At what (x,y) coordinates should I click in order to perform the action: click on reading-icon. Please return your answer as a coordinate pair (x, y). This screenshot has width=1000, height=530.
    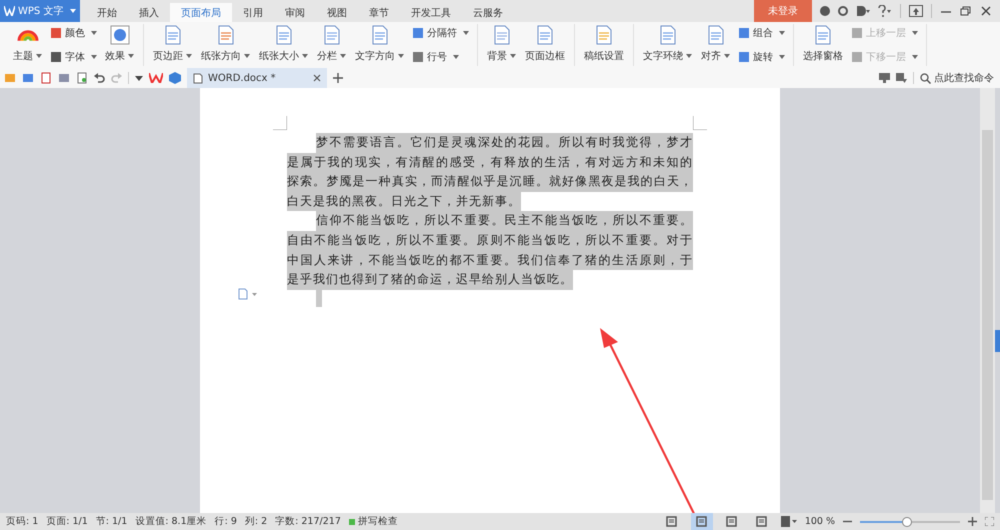
    Looking at the image, I should click on (788, 521).